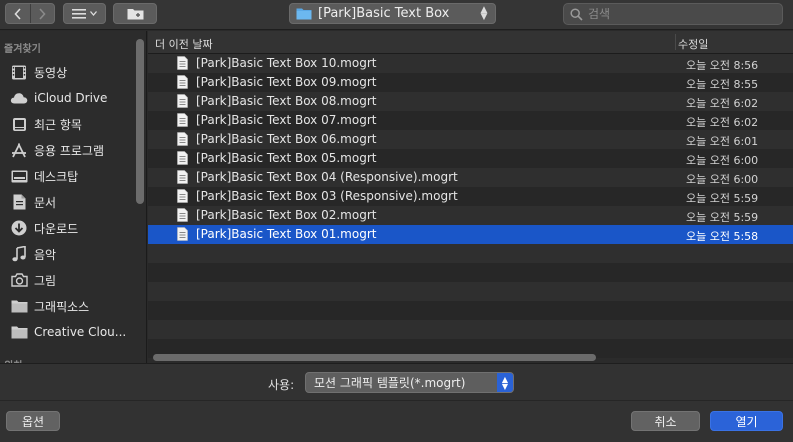  Describe the element at coordinates (675, 42) in the screenshot. I see `column-separator` at that location.